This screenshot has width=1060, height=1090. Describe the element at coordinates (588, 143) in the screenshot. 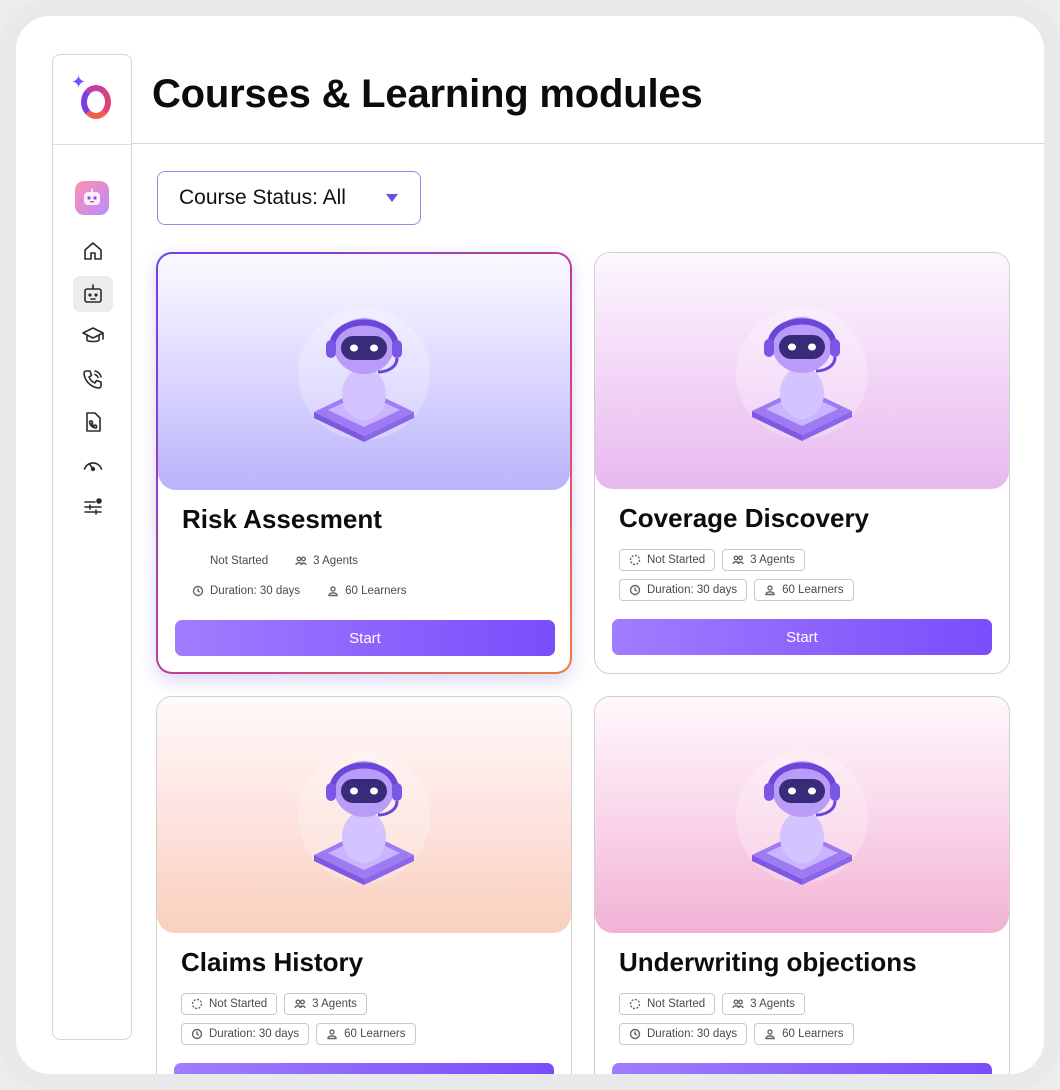

I see `header-divider` at that location.